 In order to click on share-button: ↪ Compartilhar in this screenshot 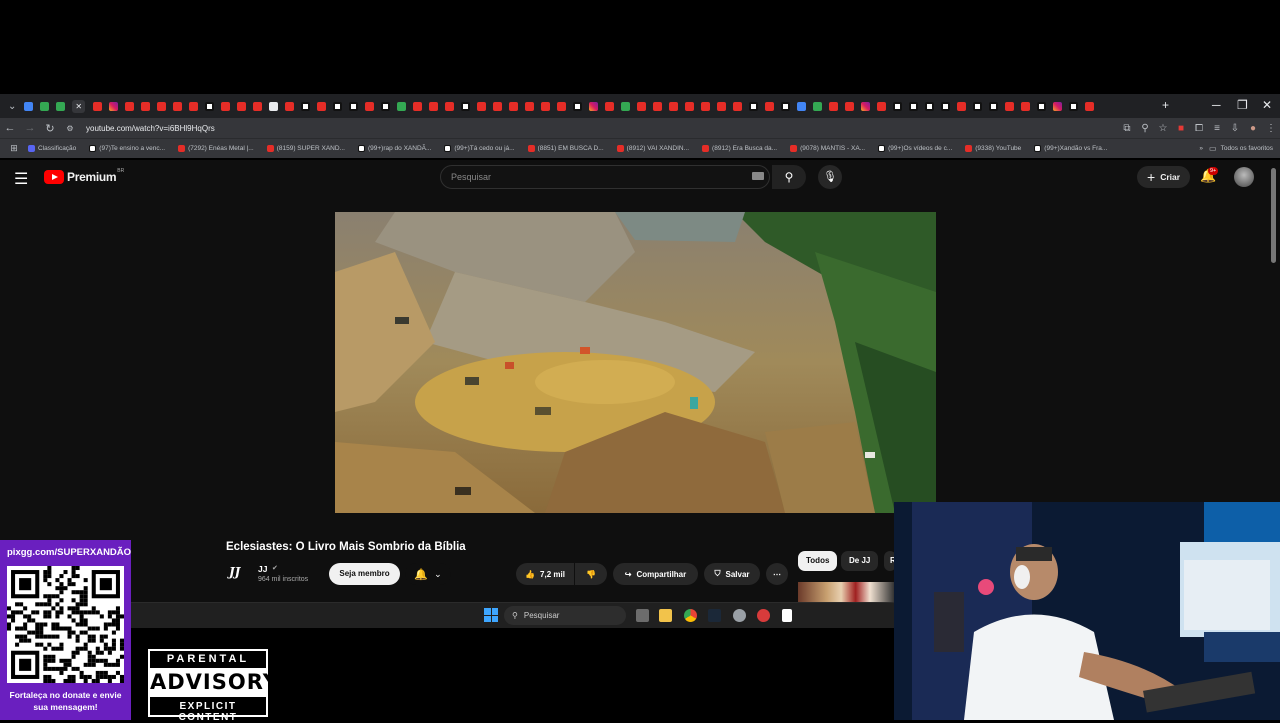, I will do `click(655, 574)`.